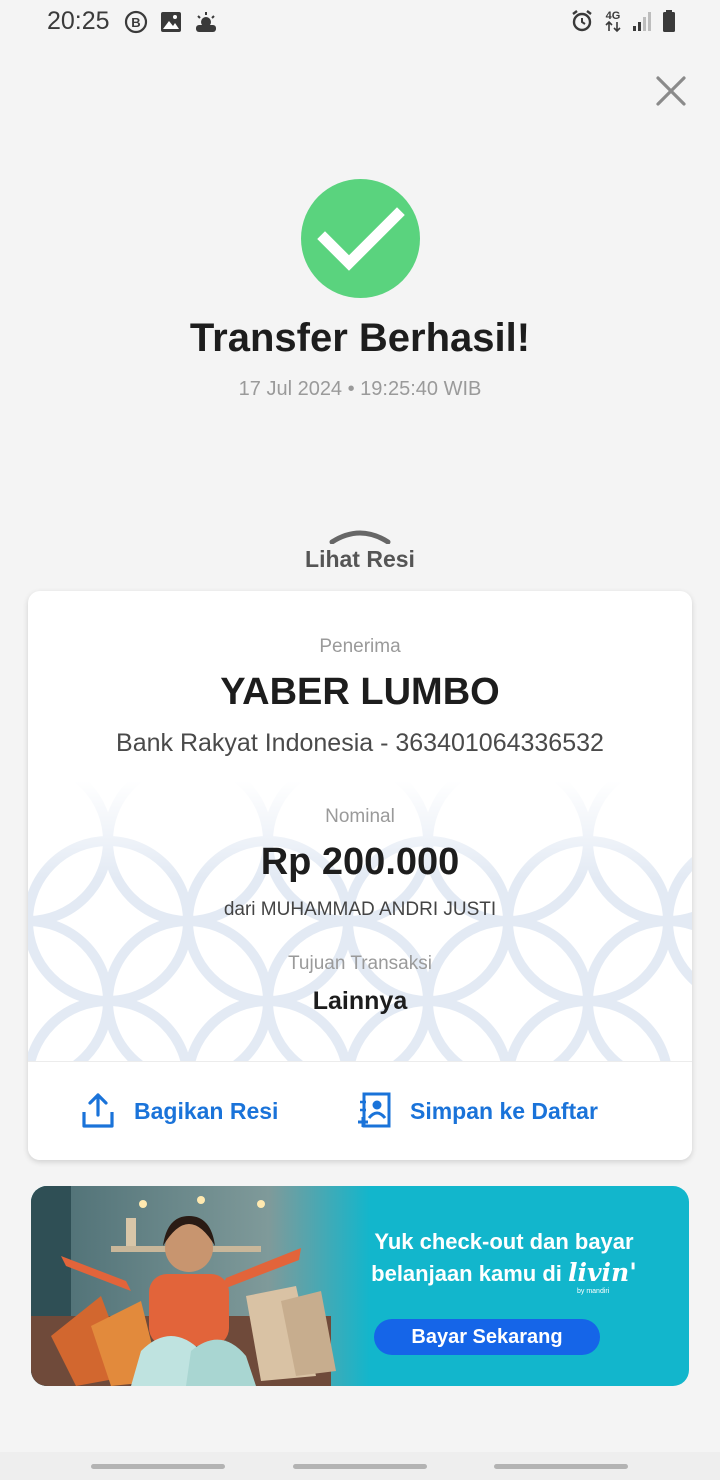 This screenshot has height=1480, width=720. I want to click on battery-icon, so click(669, 23).